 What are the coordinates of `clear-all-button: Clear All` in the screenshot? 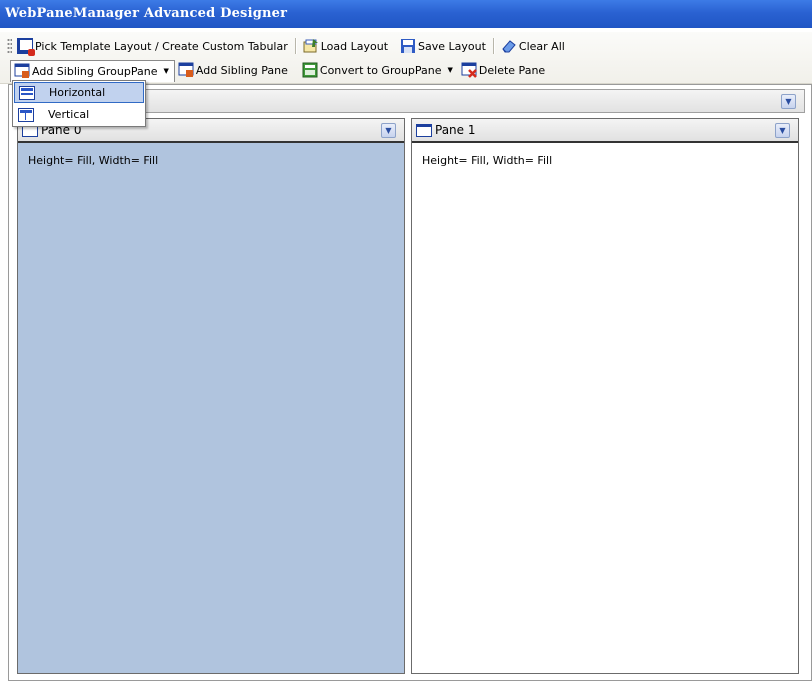 It's located at (533, 46).